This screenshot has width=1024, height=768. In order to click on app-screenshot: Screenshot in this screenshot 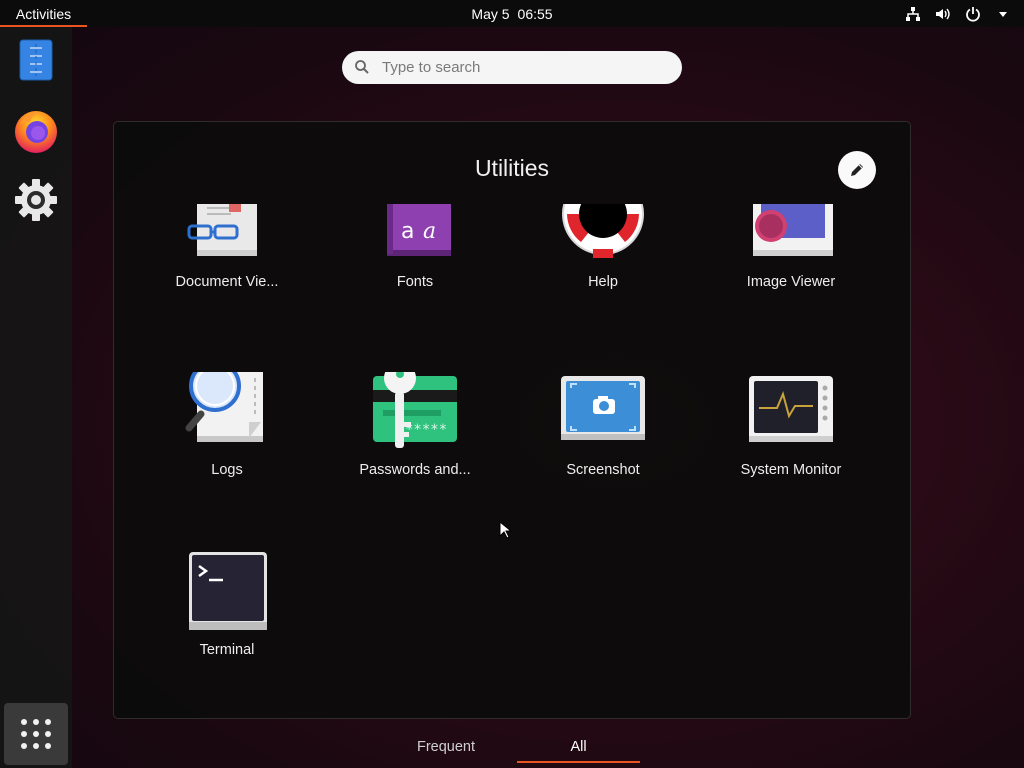, I will do `click(603, 425)`.